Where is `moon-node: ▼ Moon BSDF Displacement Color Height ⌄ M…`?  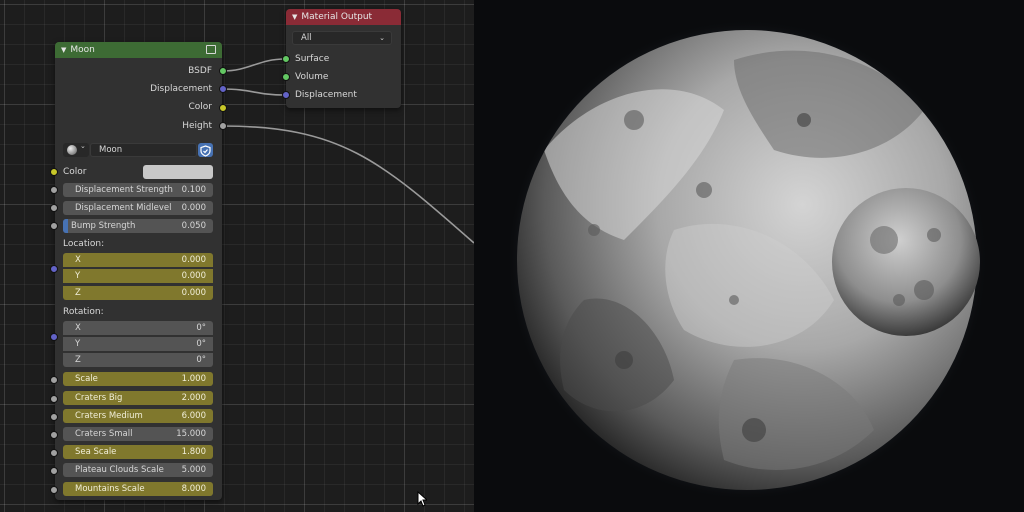
moon-node: ▼ Moon BSDF Displacement Color Height ⌄ M… is located at coordinates (138, 271).